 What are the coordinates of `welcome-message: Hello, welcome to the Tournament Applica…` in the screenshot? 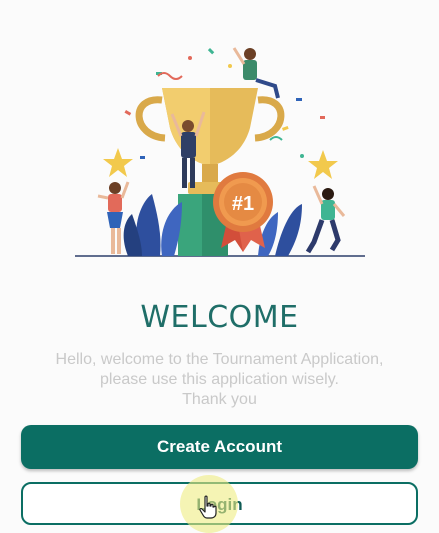 It's located at (219, 380).